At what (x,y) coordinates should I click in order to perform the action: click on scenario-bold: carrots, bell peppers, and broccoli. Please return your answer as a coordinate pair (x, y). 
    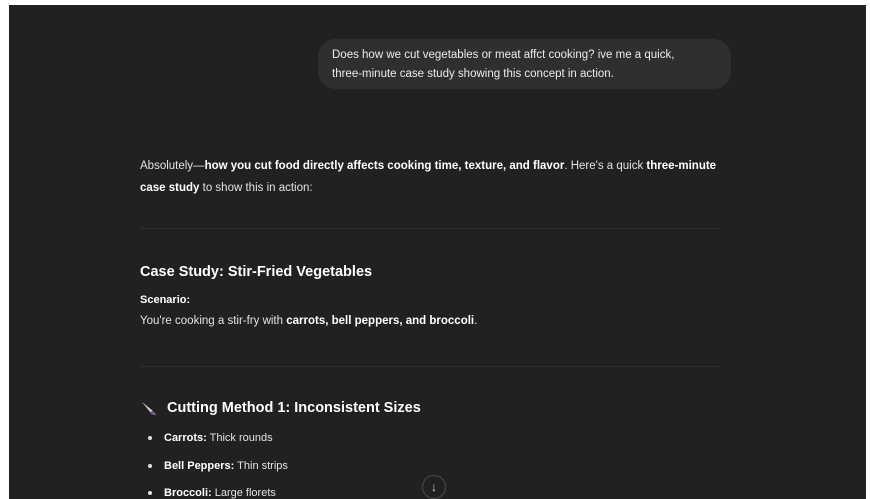
    Looking at the image, I should click on (380, 321).